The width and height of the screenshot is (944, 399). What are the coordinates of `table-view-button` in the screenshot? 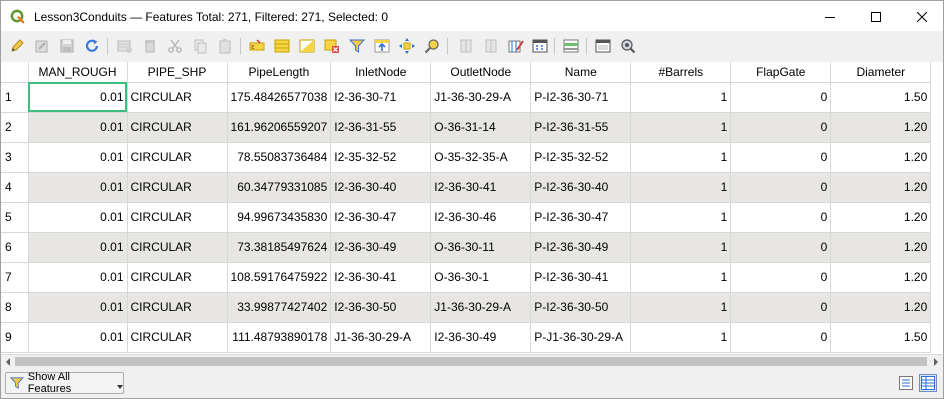 It's located at (928, 383).